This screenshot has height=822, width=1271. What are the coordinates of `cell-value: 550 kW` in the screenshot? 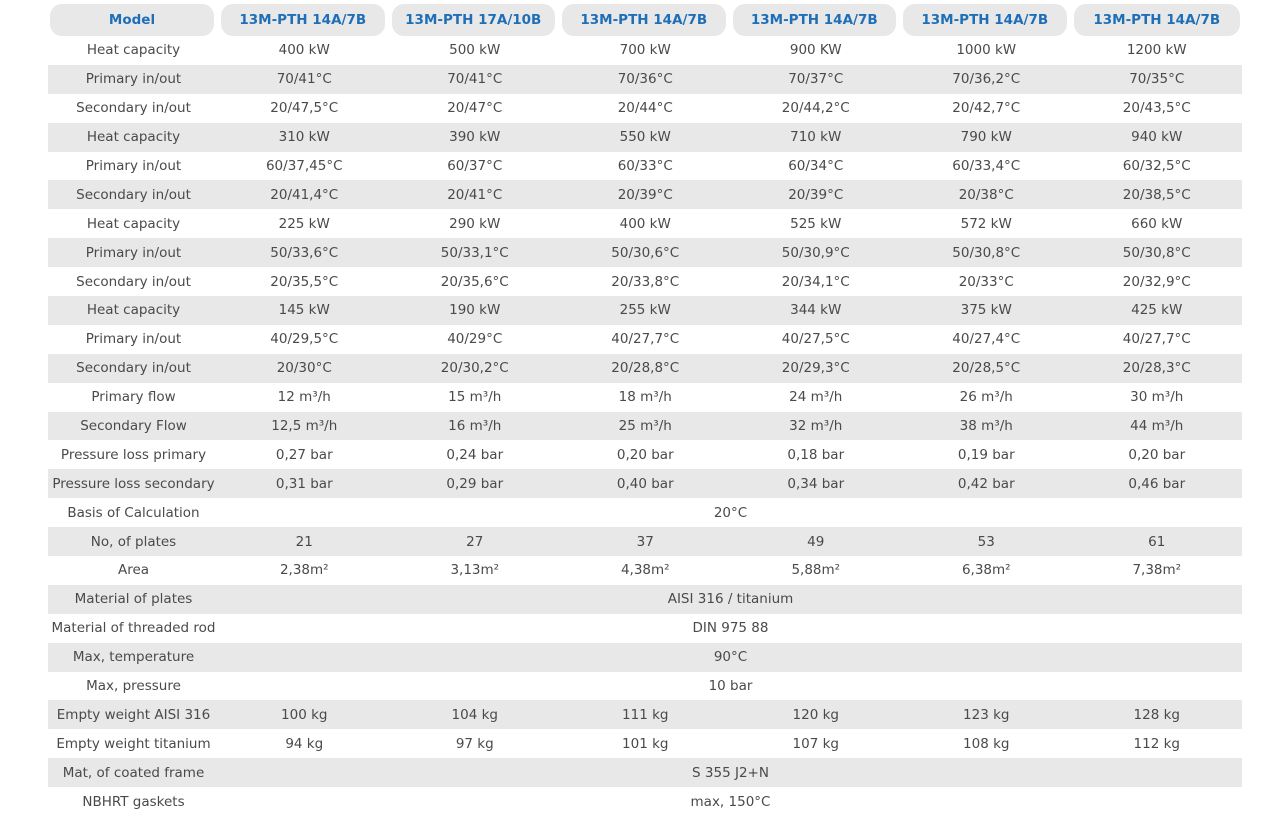 It's located at (645, 137).